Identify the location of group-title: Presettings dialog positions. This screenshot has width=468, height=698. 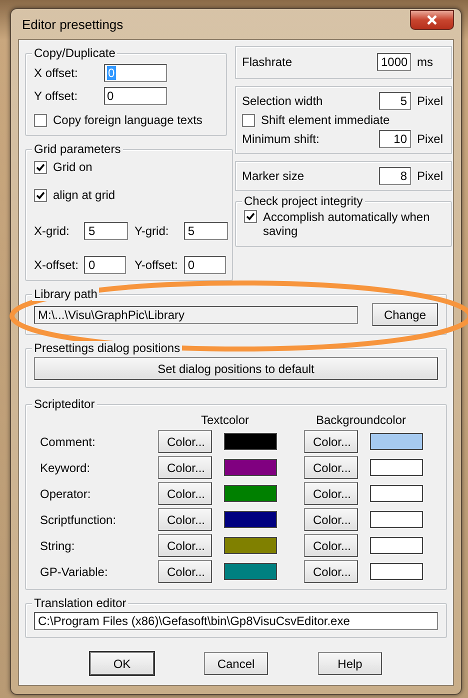
(107, 348).